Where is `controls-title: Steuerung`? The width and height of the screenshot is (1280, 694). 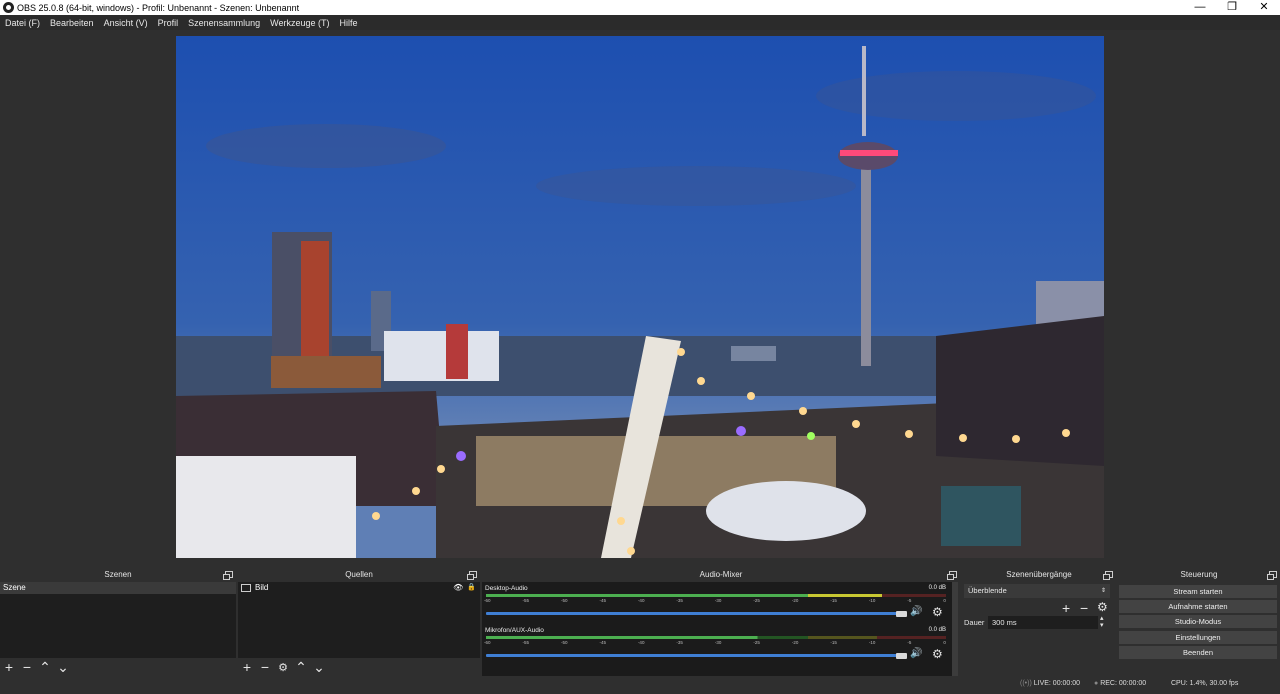 controls-title: Steuerung is located at coordinates (1199, 574).